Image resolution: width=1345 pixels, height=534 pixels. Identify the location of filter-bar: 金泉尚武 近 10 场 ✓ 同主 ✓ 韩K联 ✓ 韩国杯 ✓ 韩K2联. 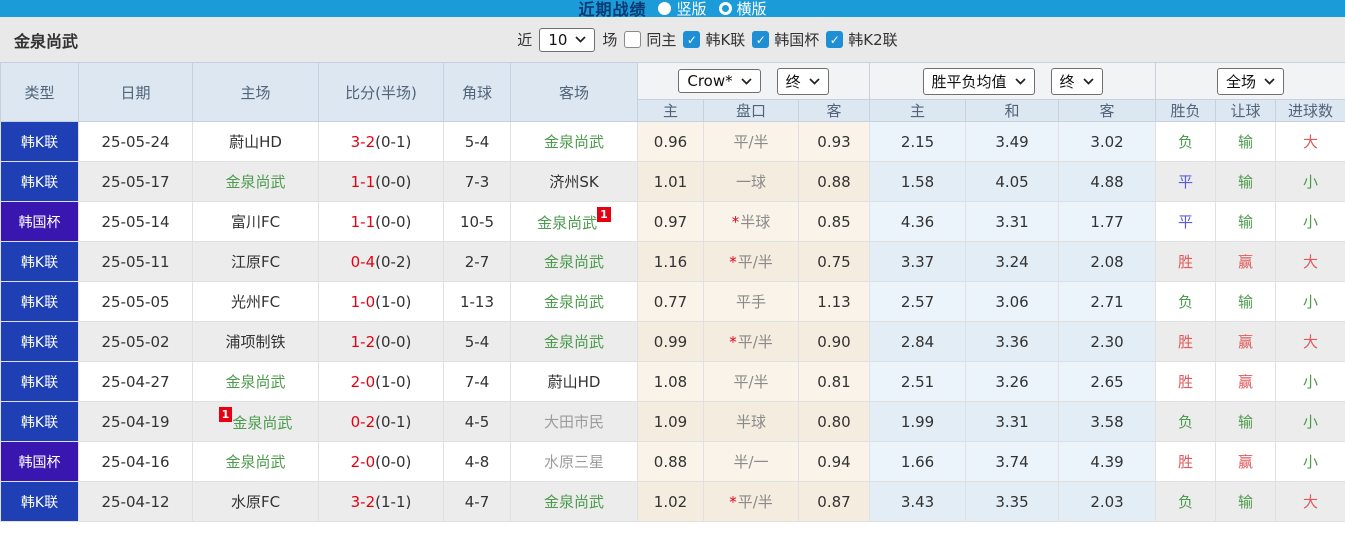
(672, 39).